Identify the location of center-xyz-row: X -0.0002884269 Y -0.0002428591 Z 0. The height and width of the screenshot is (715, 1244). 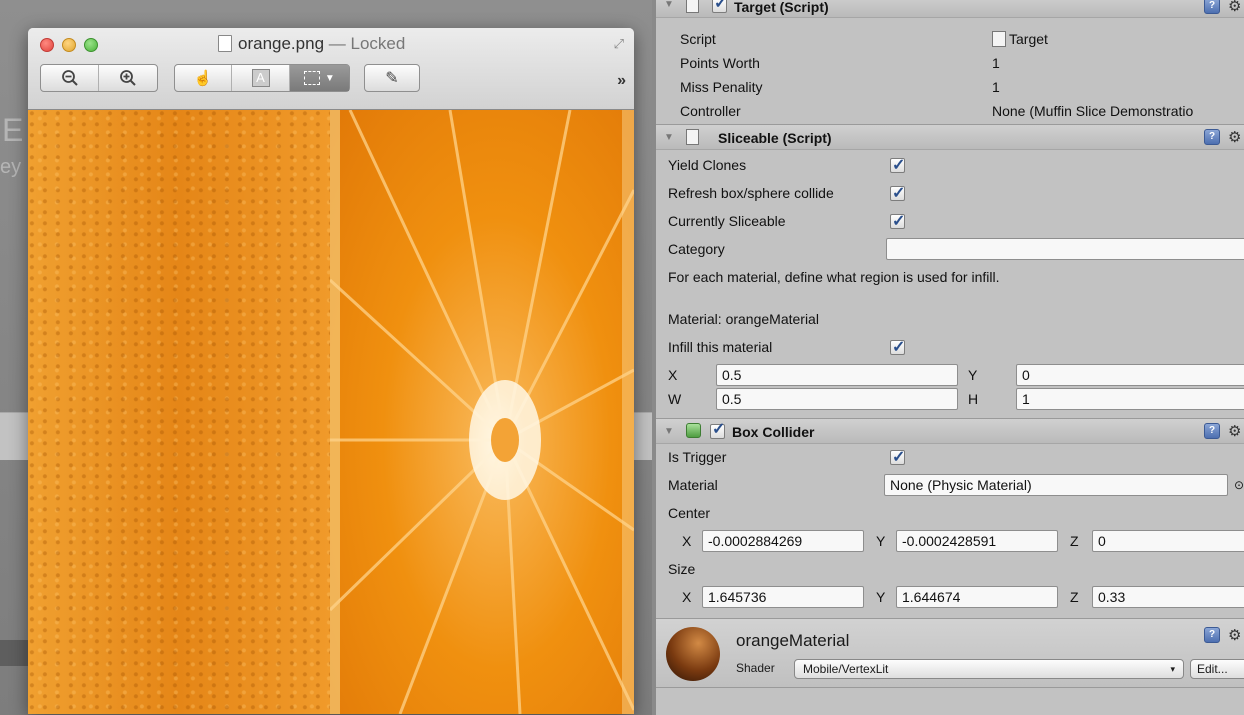
(950, 541).